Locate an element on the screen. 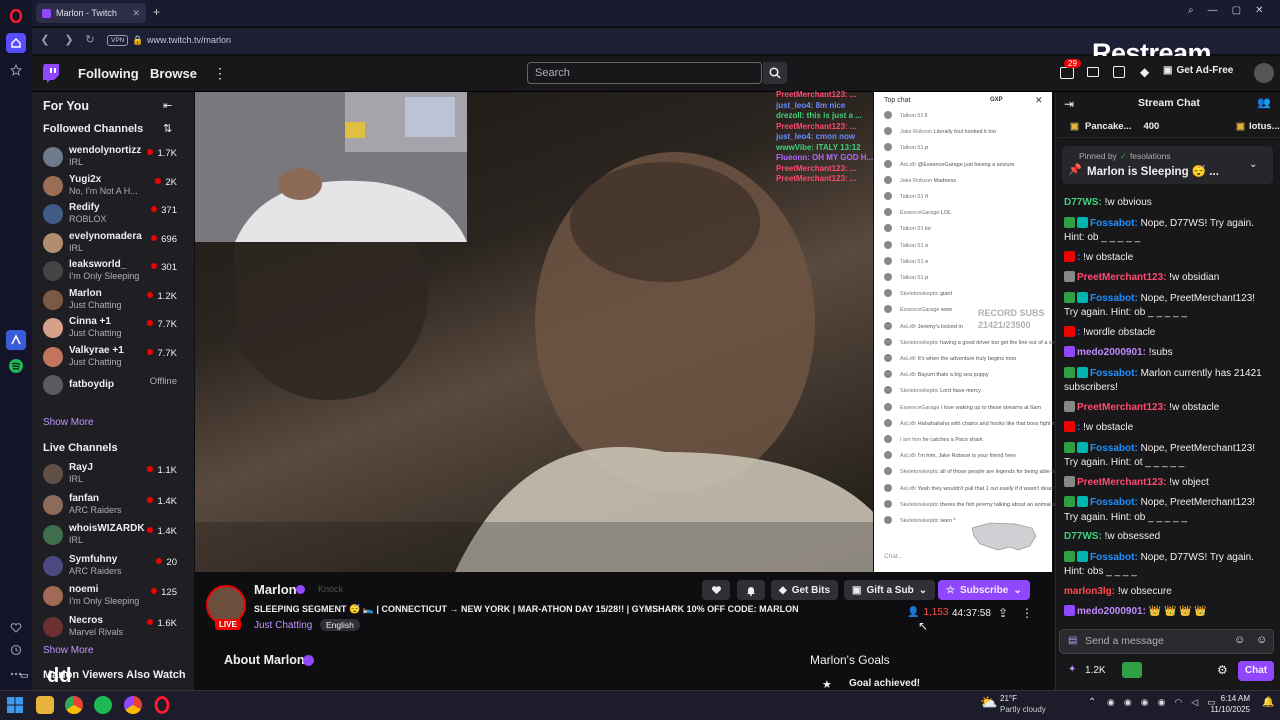 Image resolution: width=1280 pixels, height=720 pixels. claim-bonus-icon is located at coordinates (1132, 670).